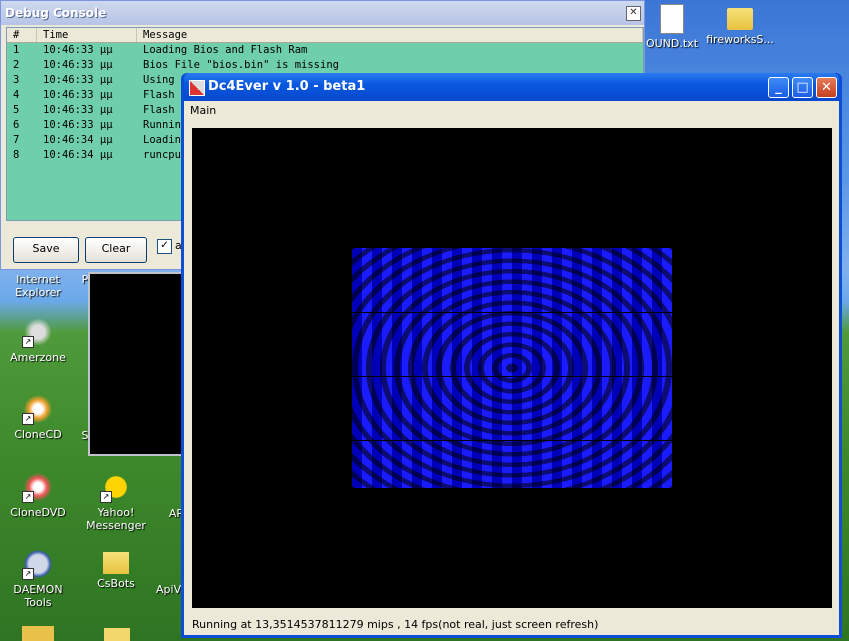  What do you see at coordinates (778, 87) in the screenshot?
I see `minimize-button: _` at bounding box center [778, 87].